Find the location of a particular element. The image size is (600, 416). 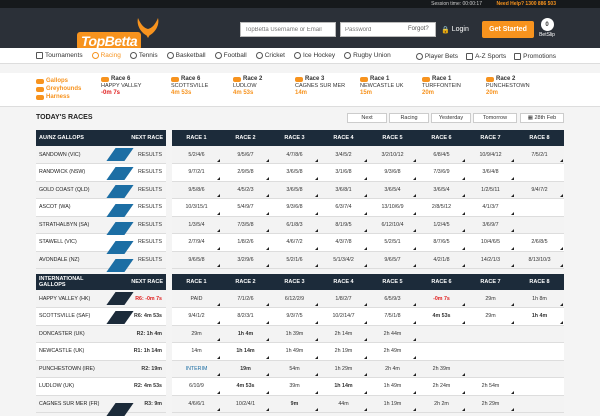

race-result-cell: 2h 19m is located at coordinates (343, 351).